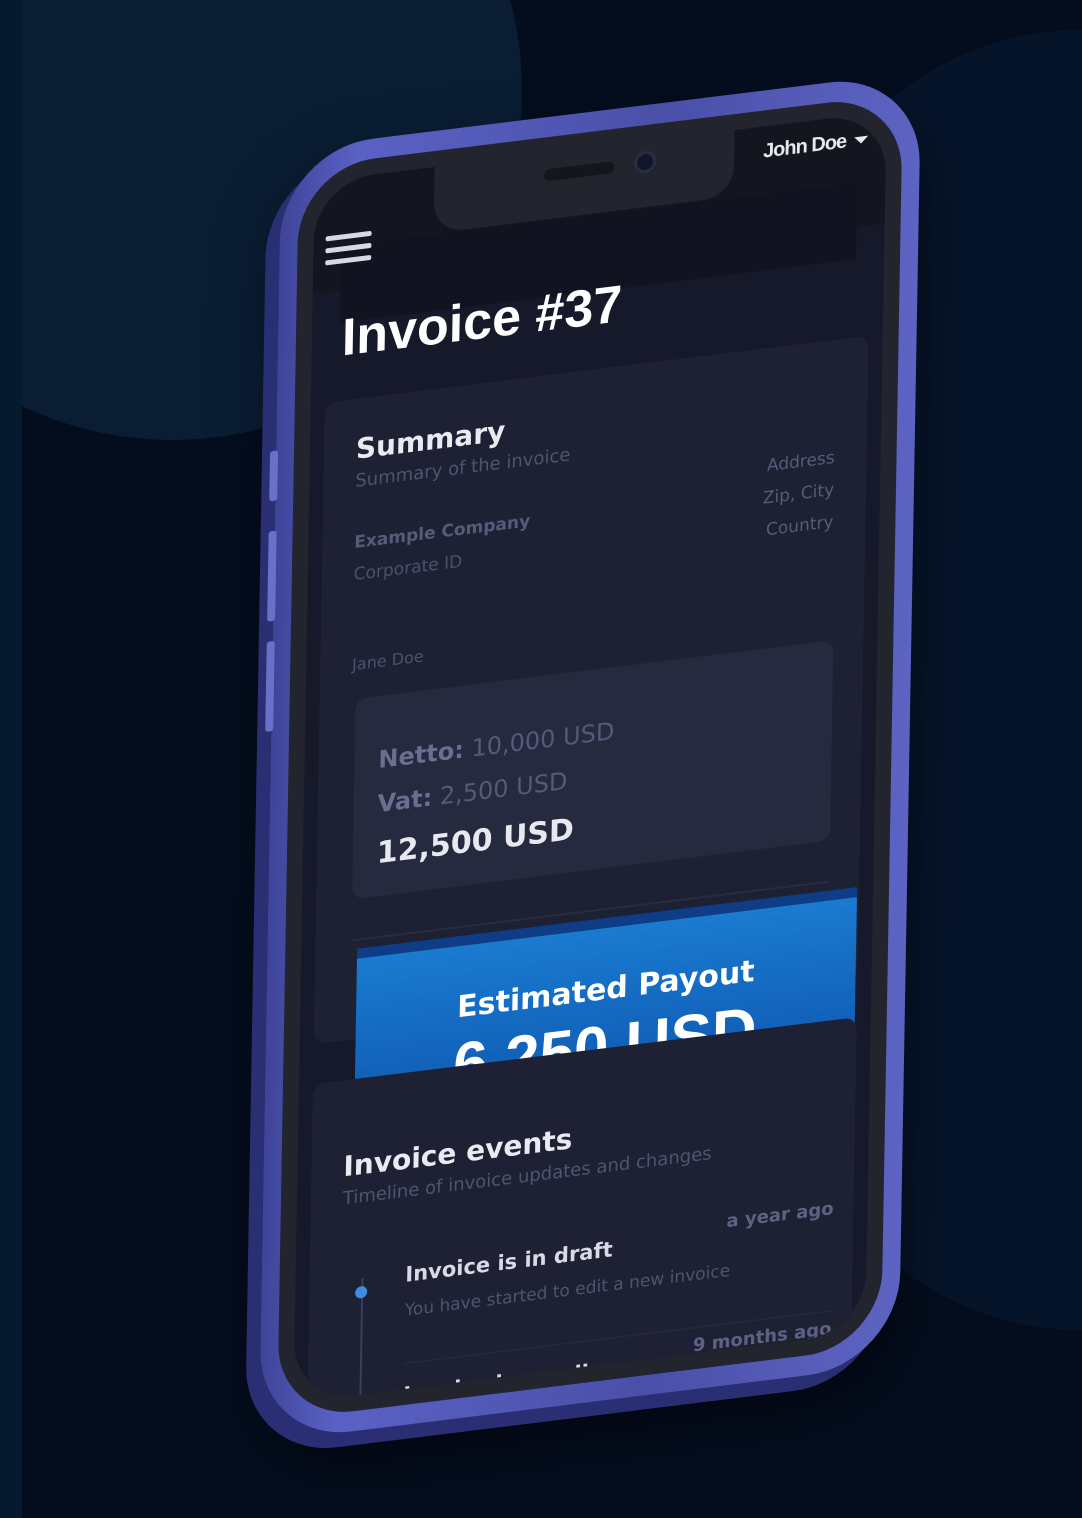 The image size is (1082, 1518). I want to click on speaker-grille, so click(579, 171).